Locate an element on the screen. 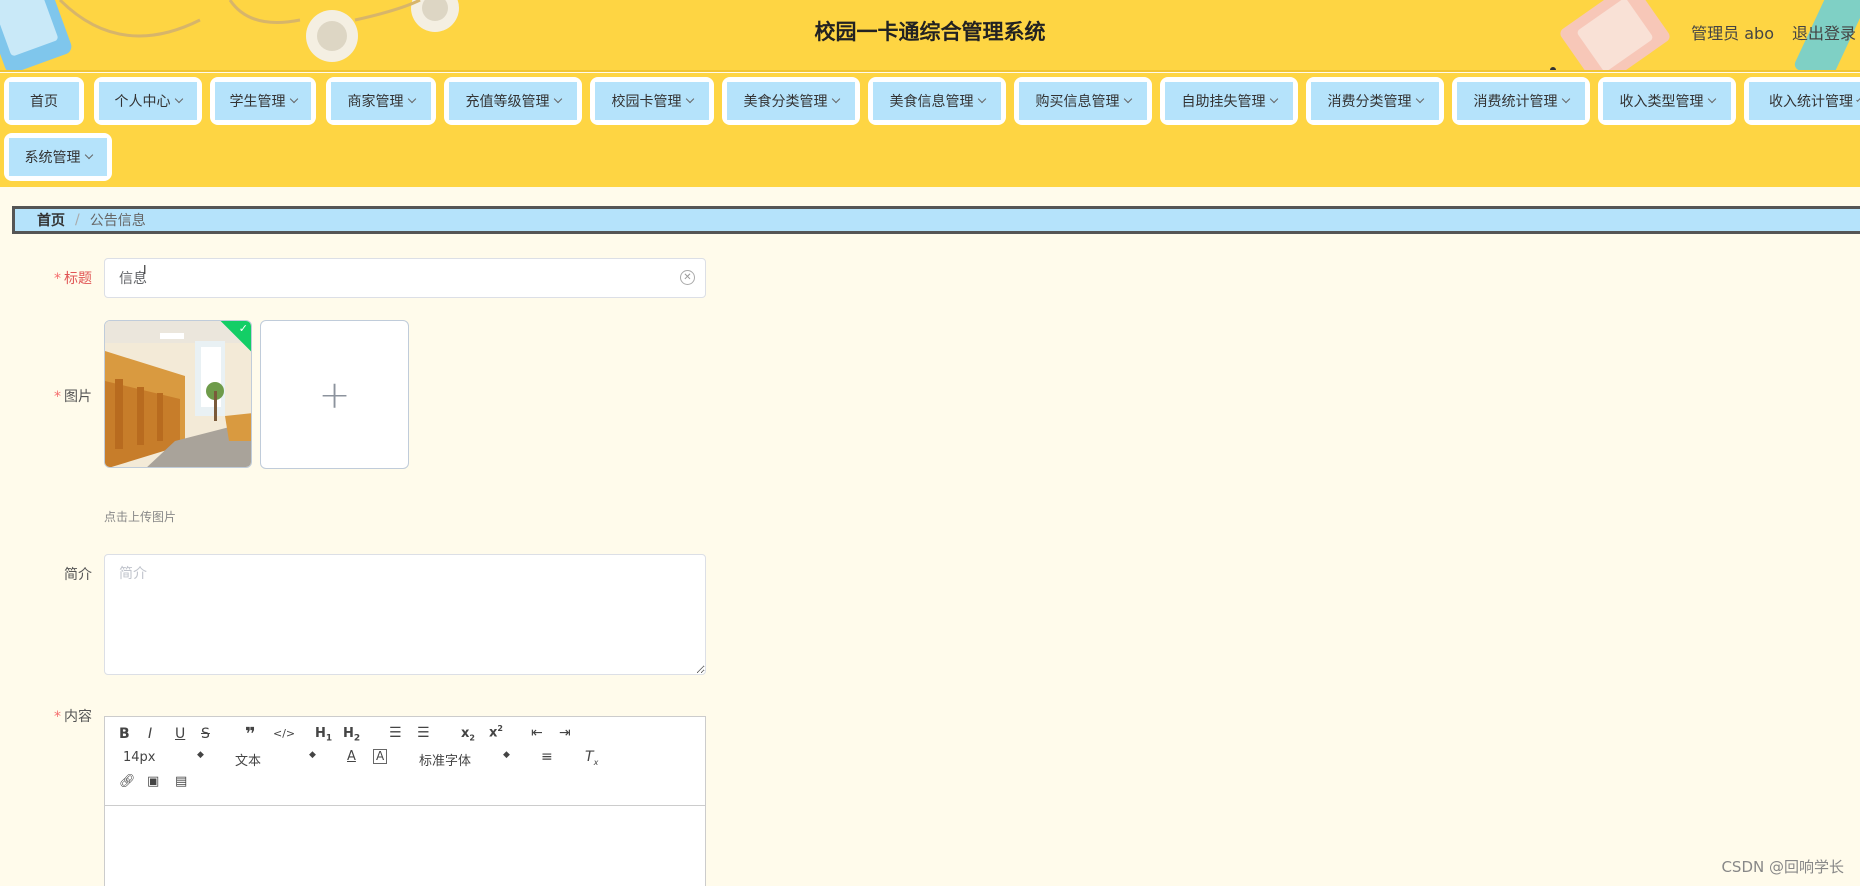  app-title: 校园一卡通综合管理系统 is located at coordinates (930, 32).